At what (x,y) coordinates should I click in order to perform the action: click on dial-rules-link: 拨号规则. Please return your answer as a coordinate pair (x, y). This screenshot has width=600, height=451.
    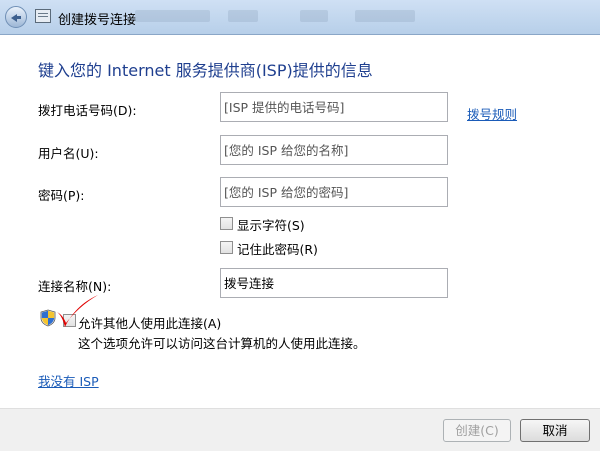
    Looking at the image, I should click on (492, 113).